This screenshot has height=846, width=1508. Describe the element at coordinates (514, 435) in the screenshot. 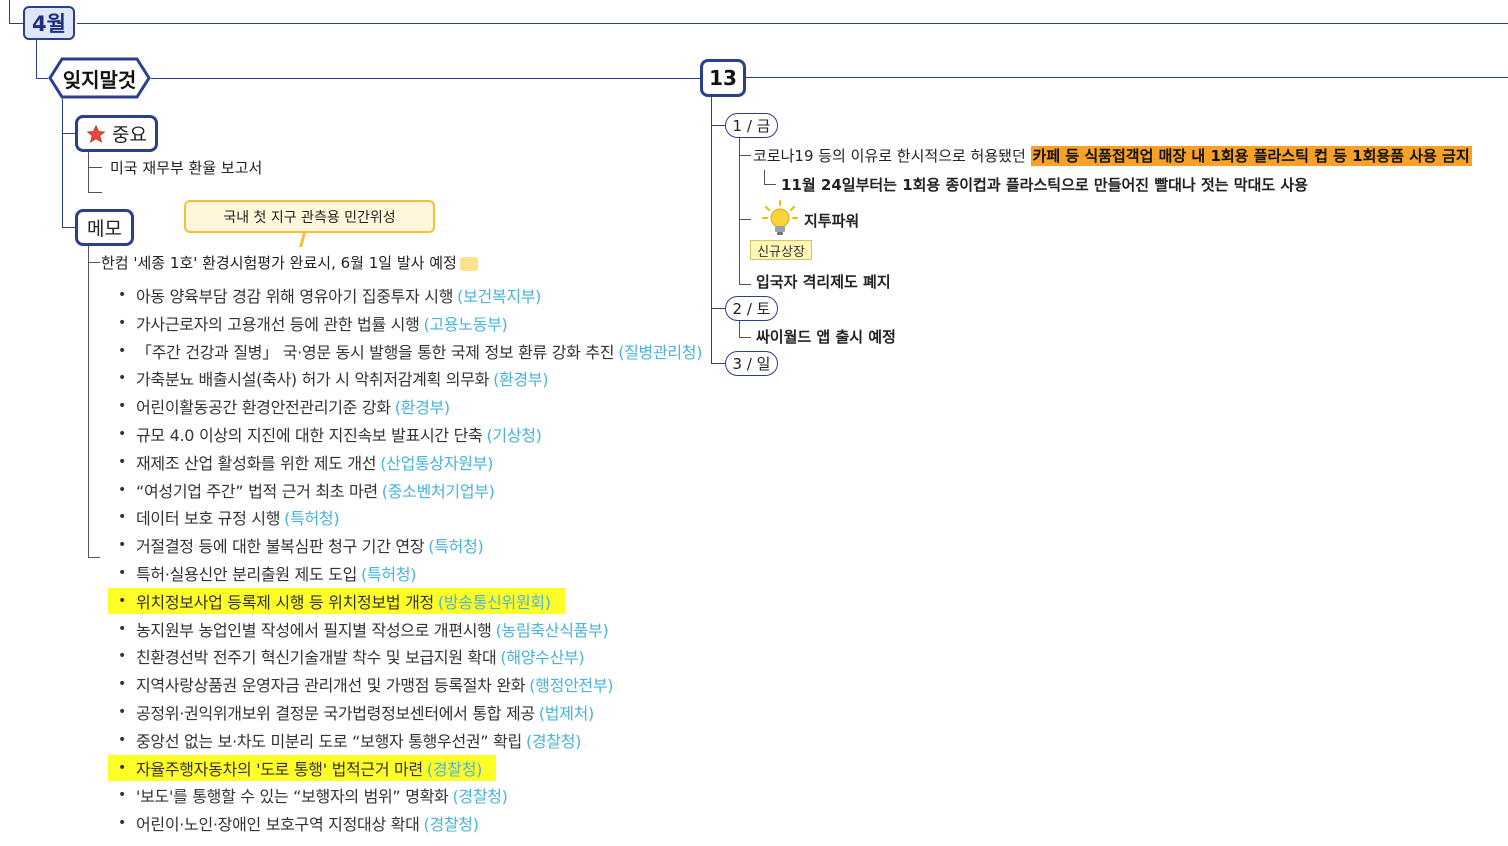

I see `policy-agency: (기상청)` at that location.